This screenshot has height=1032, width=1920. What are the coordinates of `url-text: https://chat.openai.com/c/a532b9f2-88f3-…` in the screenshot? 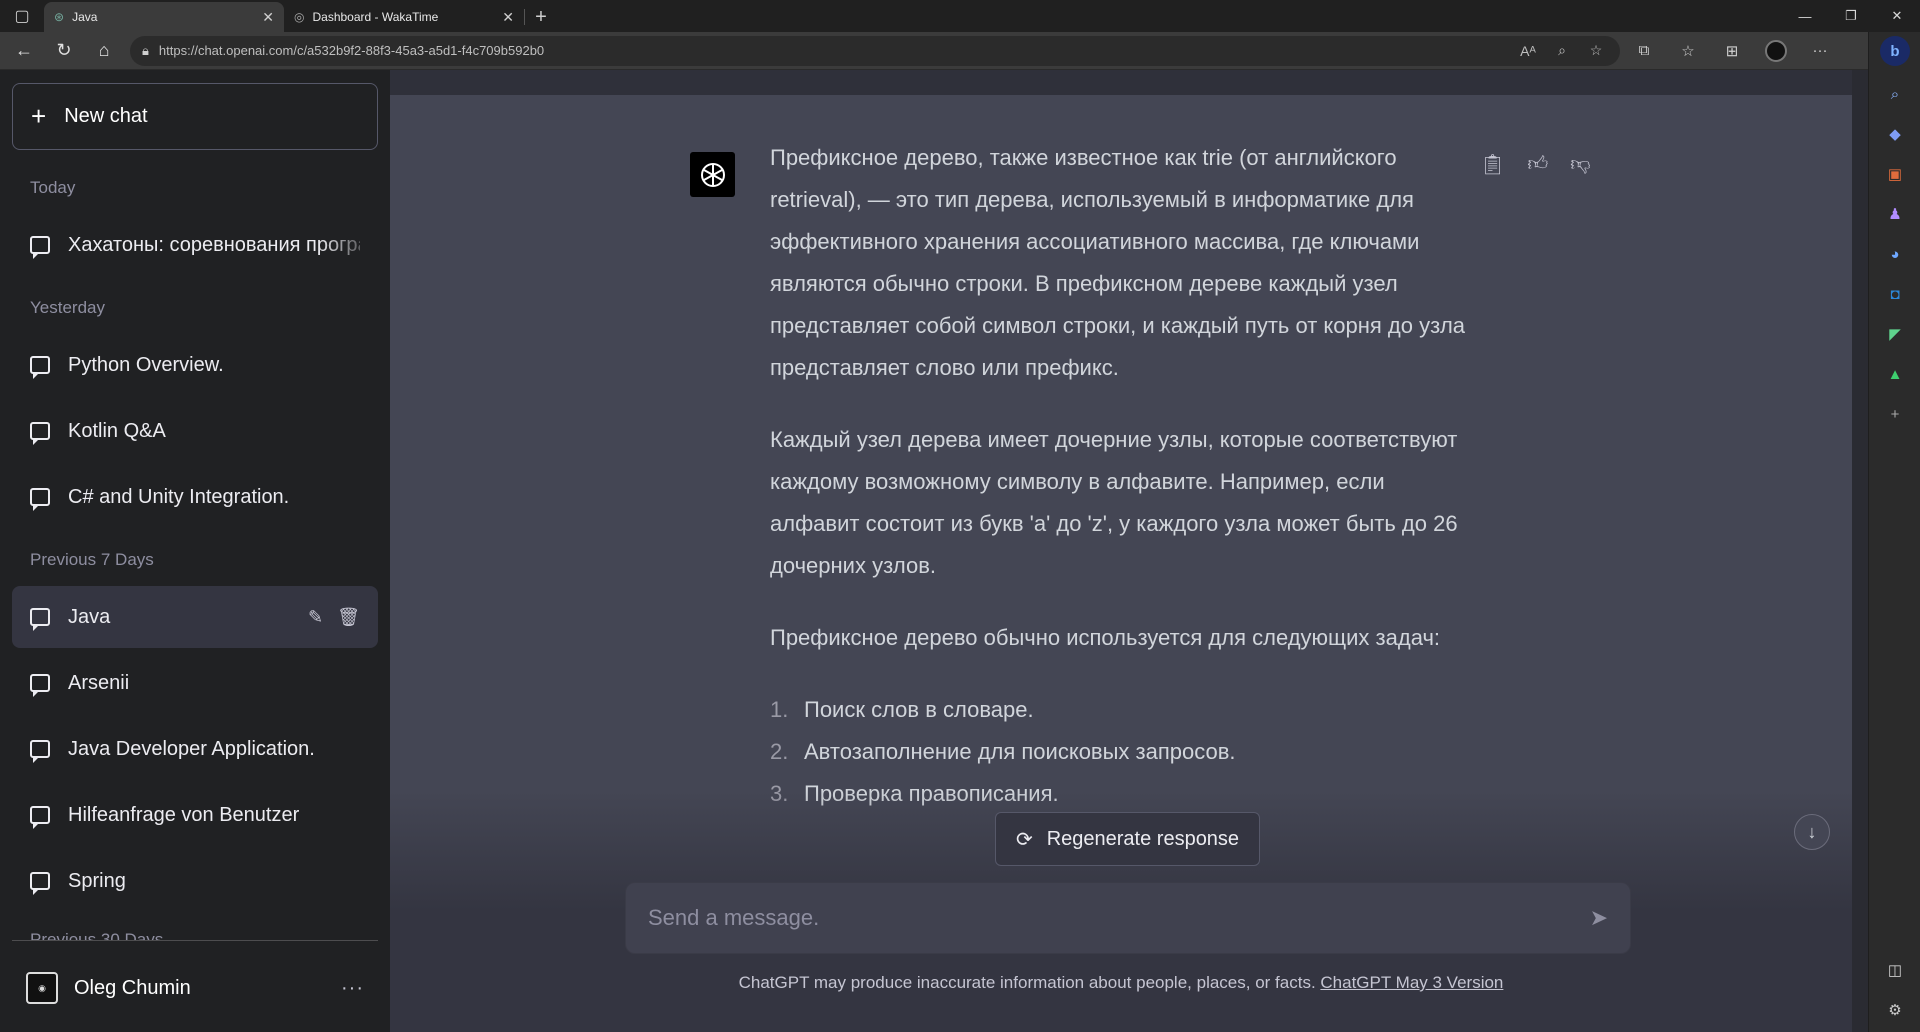 It's located at (351, 50).